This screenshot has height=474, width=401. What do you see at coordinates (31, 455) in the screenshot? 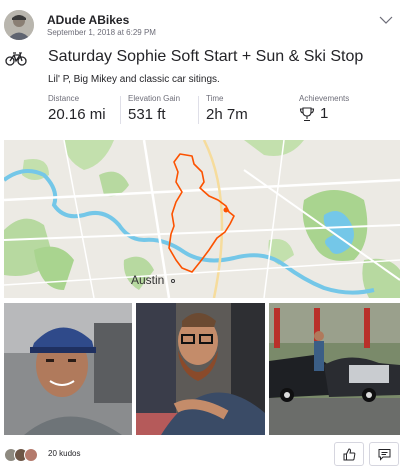
I see `avatar` at bounding box center [31, 455].